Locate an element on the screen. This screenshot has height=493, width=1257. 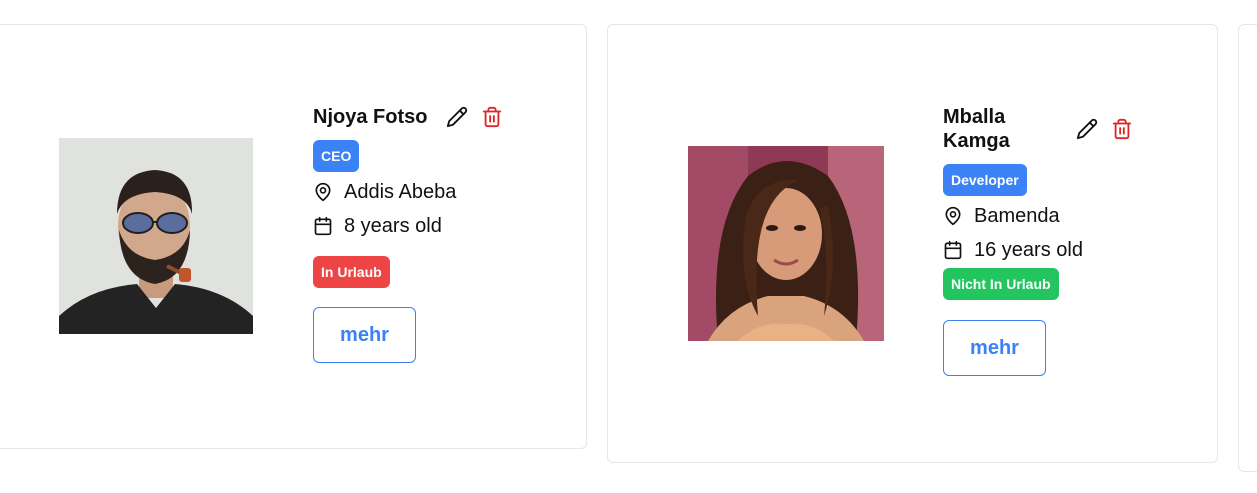
location-text: Addis Abeba is located at coordinates (400, 192).